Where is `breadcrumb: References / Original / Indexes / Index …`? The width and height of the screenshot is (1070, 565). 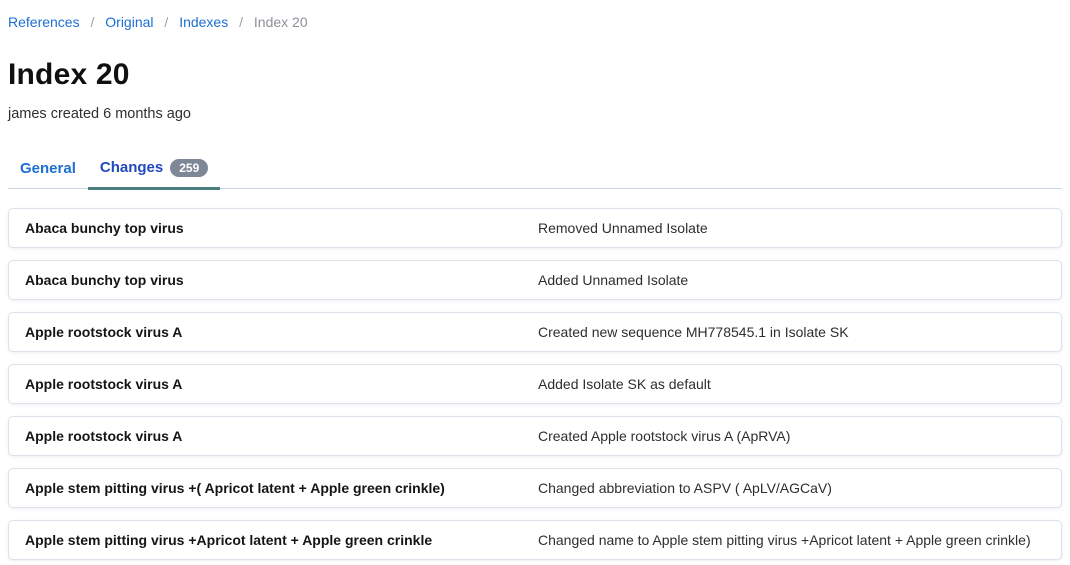 breadcrumb: References / Original / Indexes / Index … is located at coordinates (535, 15).